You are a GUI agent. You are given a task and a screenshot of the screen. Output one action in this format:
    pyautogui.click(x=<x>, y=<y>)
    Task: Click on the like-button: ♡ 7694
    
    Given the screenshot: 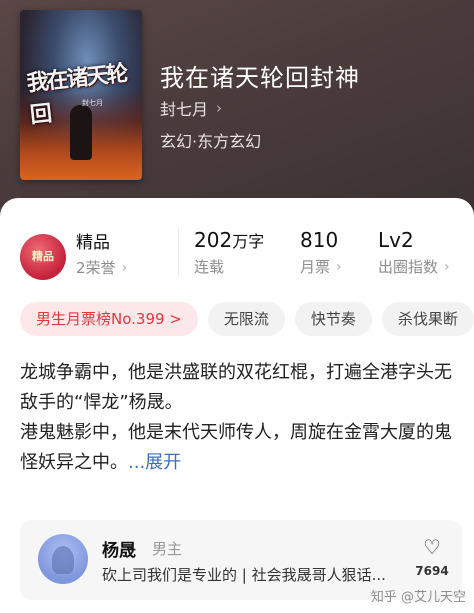 What is the action you would take?
    pyautogui.click(x=432, y=557)
    